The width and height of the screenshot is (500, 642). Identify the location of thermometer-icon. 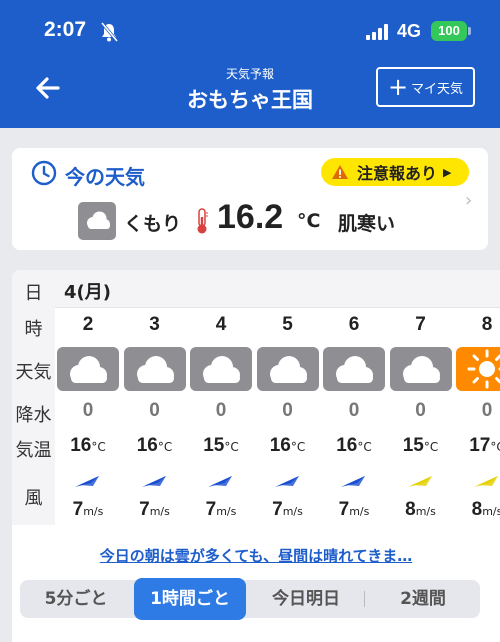
(202, 221).